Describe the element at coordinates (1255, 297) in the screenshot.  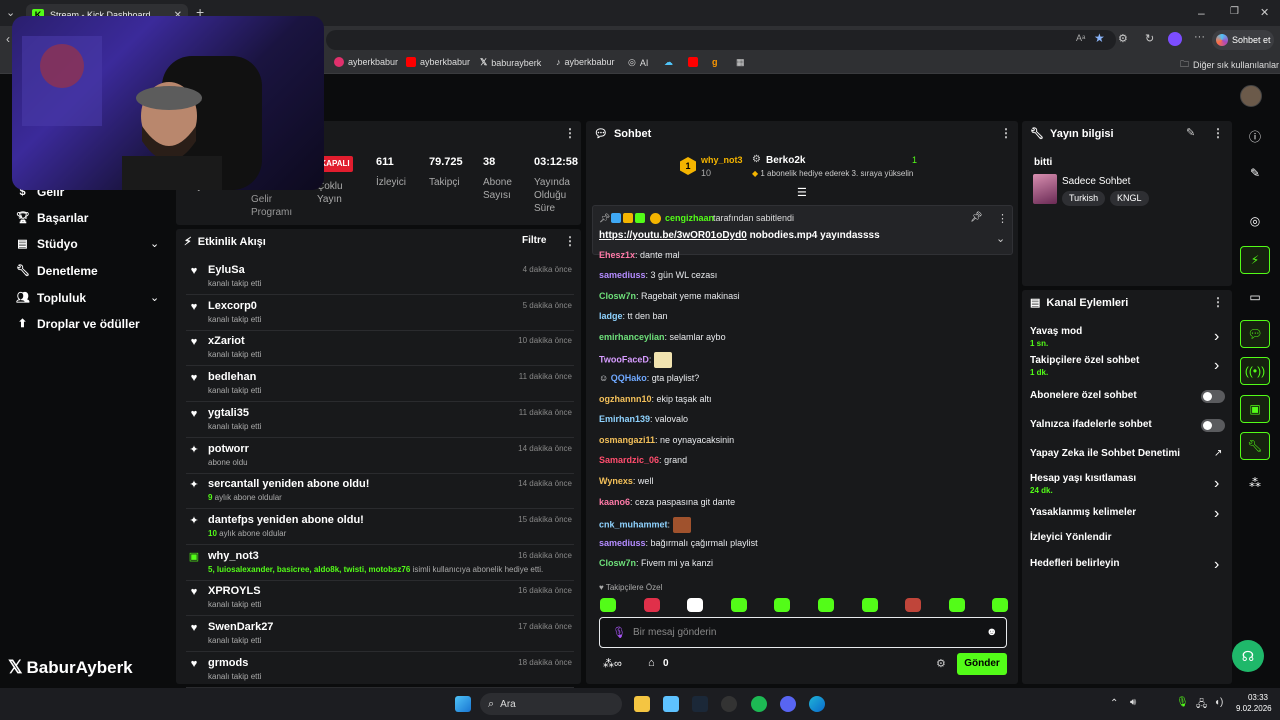
I see `document-icon: ▭` at that location.